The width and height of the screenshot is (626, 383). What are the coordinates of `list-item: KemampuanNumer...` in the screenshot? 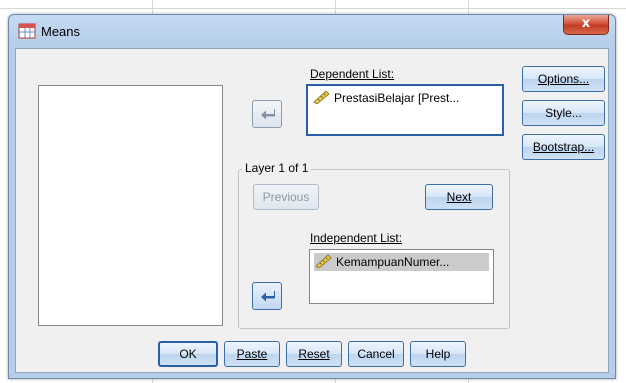 It's located at (401, 262).